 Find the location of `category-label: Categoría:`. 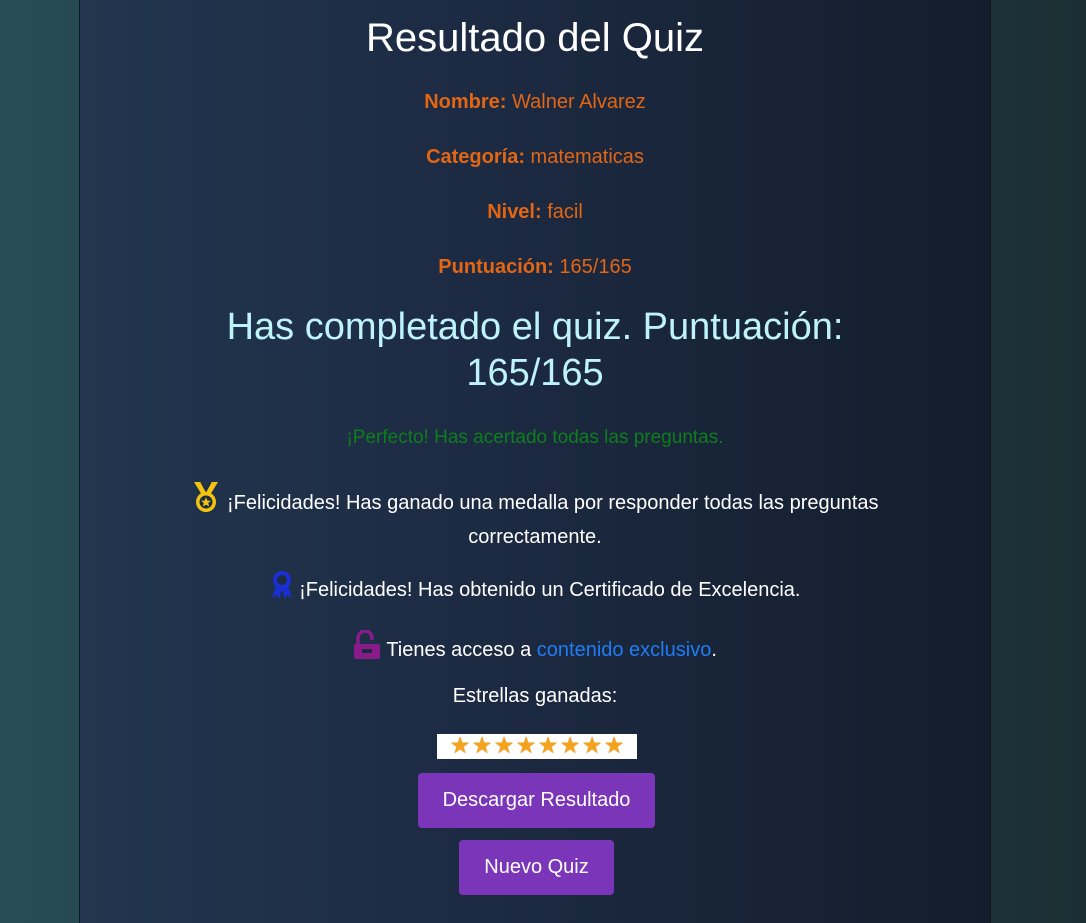

category-label: Categoría: is located at coordinates (475, 157).